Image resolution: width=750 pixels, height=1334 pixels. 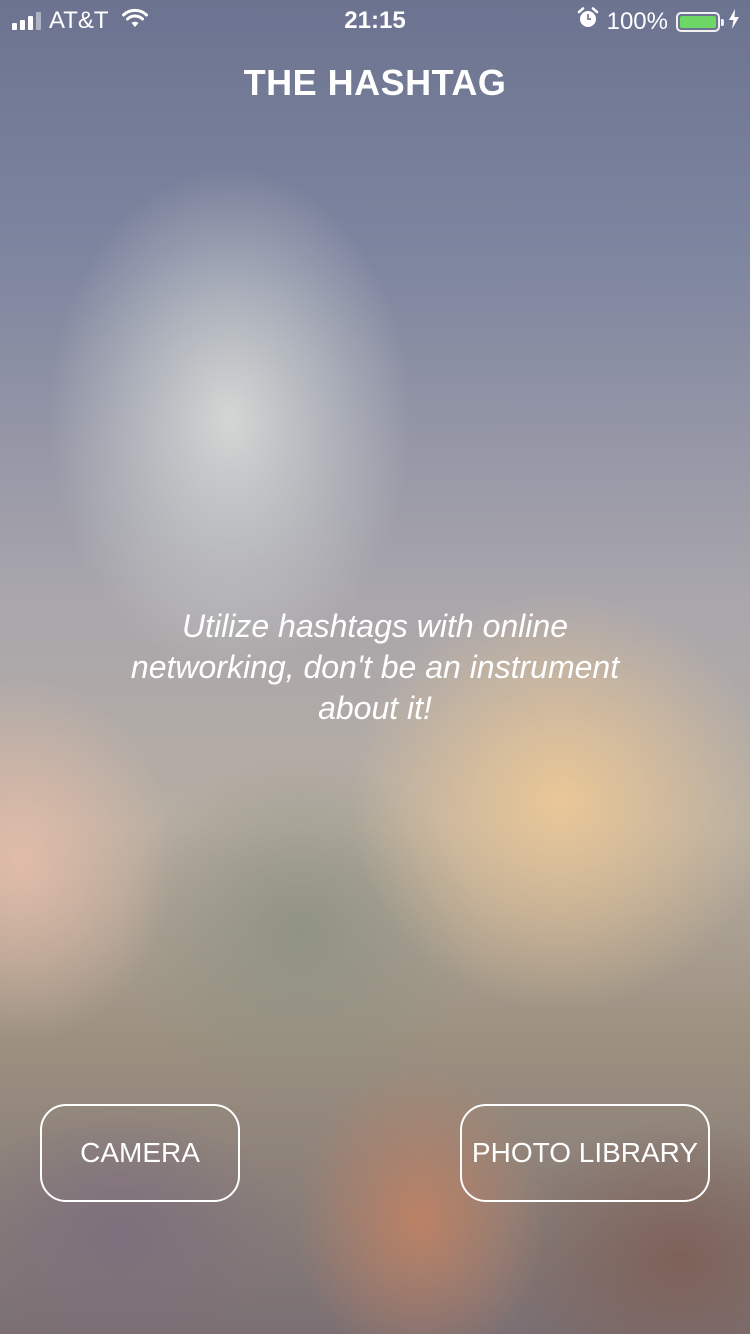 I want to click on page-title: THE HASHTAG, so click(x=375, y=82).